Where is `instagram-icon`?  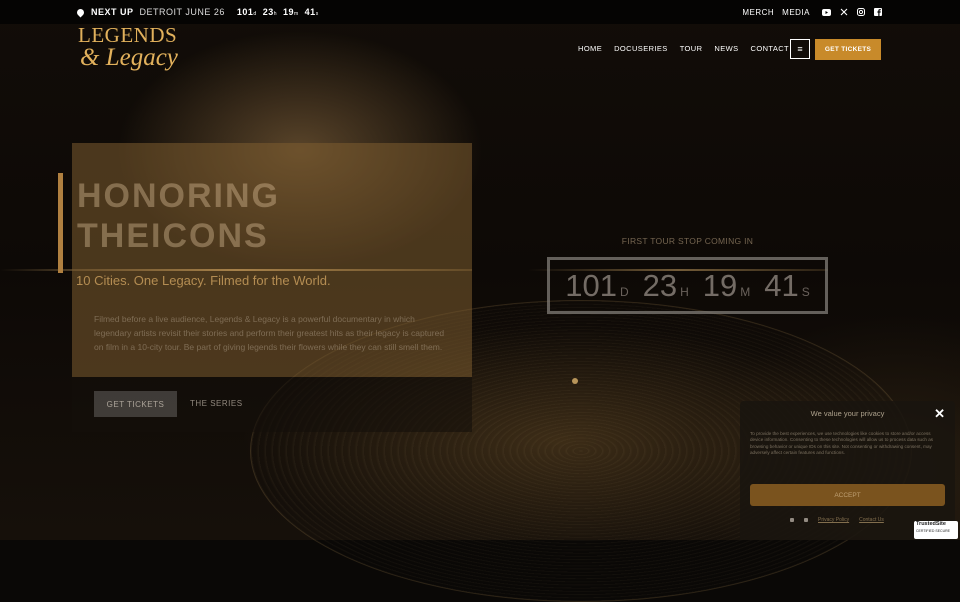 instagram-icon is located at coordinates (860, 12).